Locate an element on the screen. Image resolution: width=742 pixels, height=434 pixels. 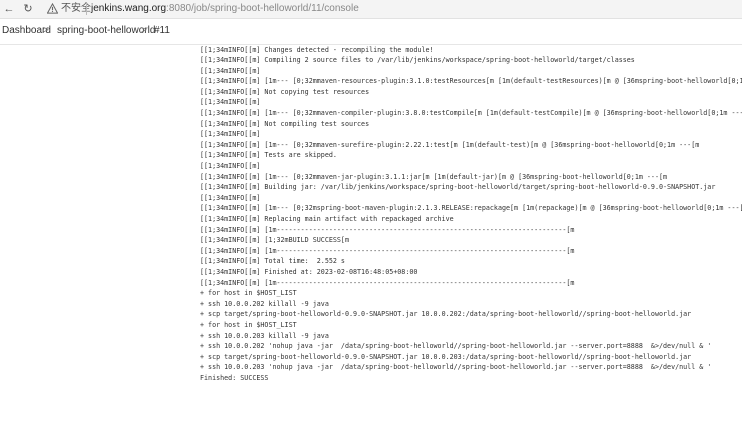
address-separator is located at coordinates (86, 9).